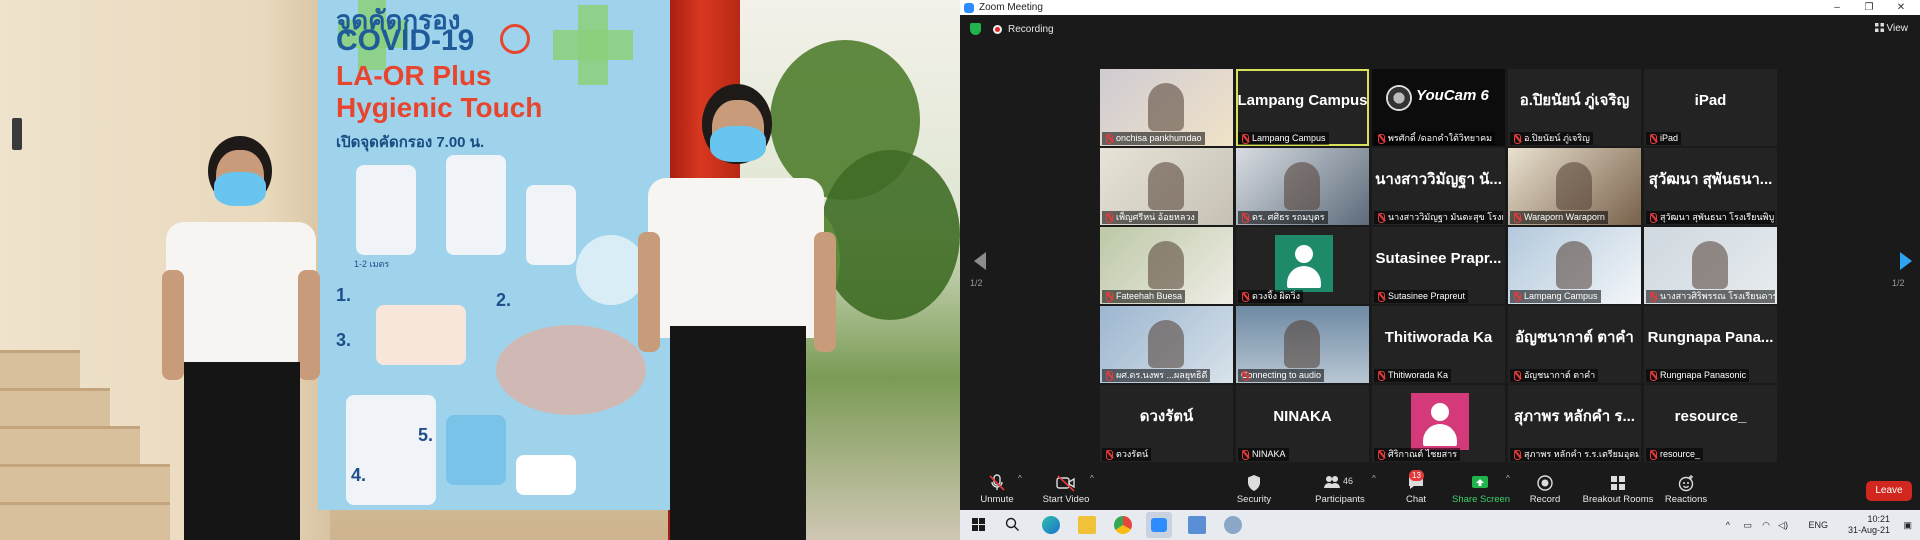 The image size is (1920, 540). I want to click on tray-chevron-icon: ^, so click(1728, 525).